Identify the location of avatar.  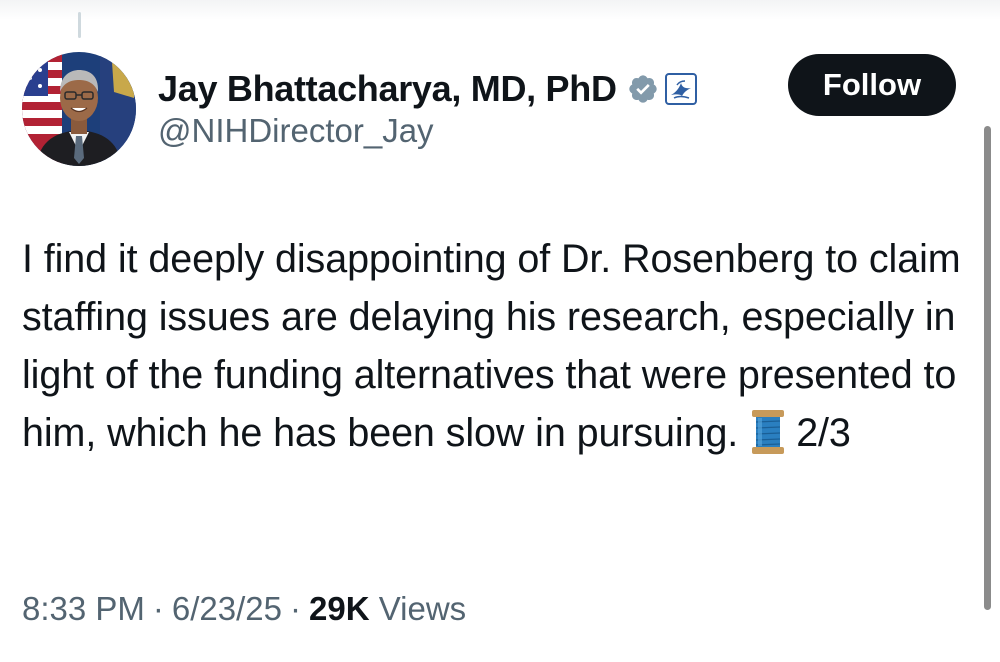
(79, 109).